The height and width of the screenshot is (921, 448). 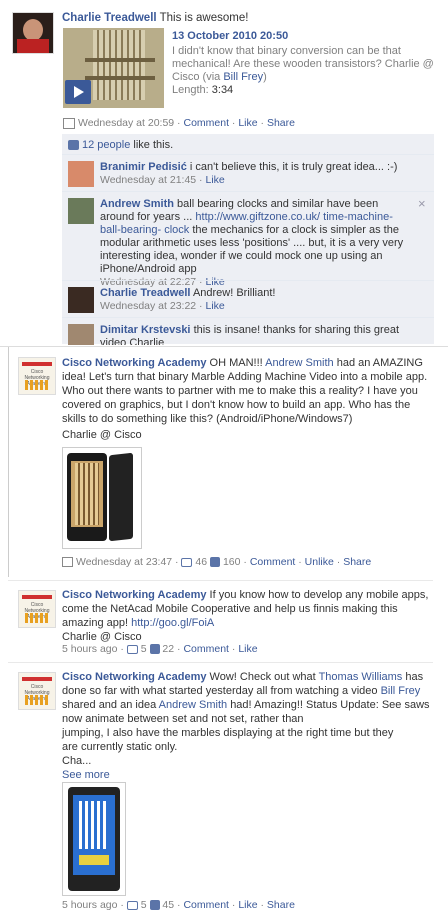 What do you see at coordinates (137, 204) in the screenshot?
I see `comment-author: Andrew Smith` at bounding box center [137, 204].